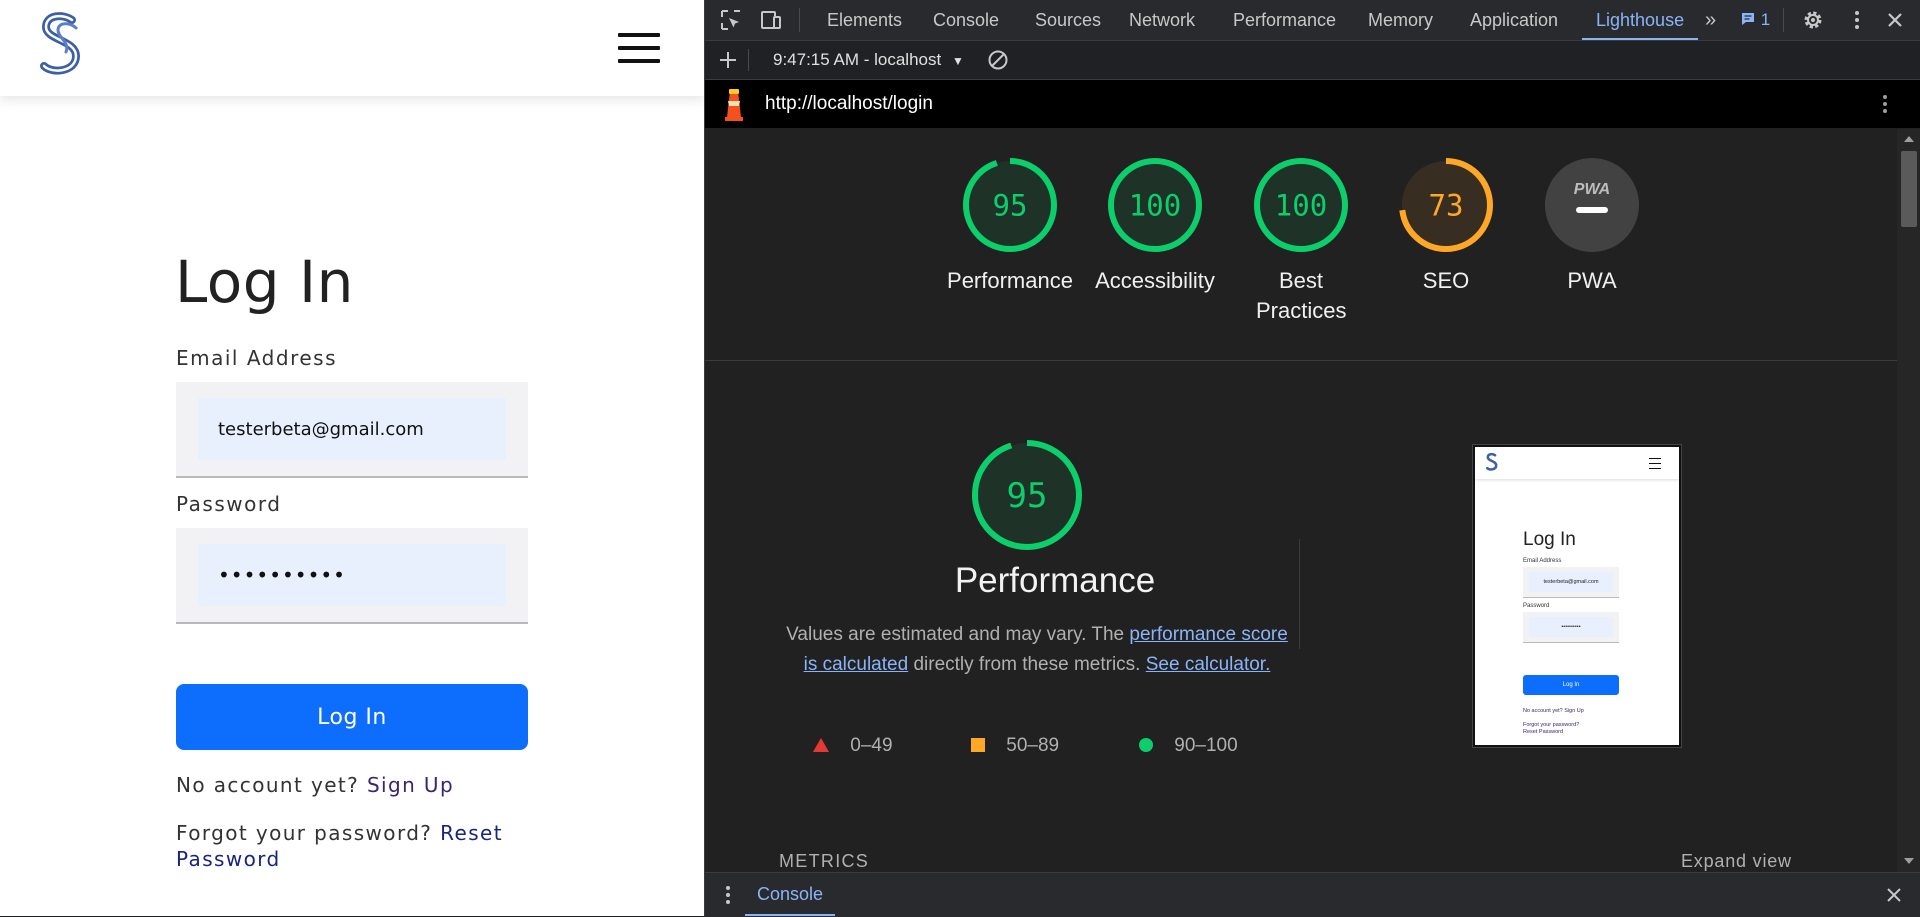  What do you see at coordinates (731, 20) in the screenshot?
I see `inspect-element-icon` at bounding box center [731, 20].